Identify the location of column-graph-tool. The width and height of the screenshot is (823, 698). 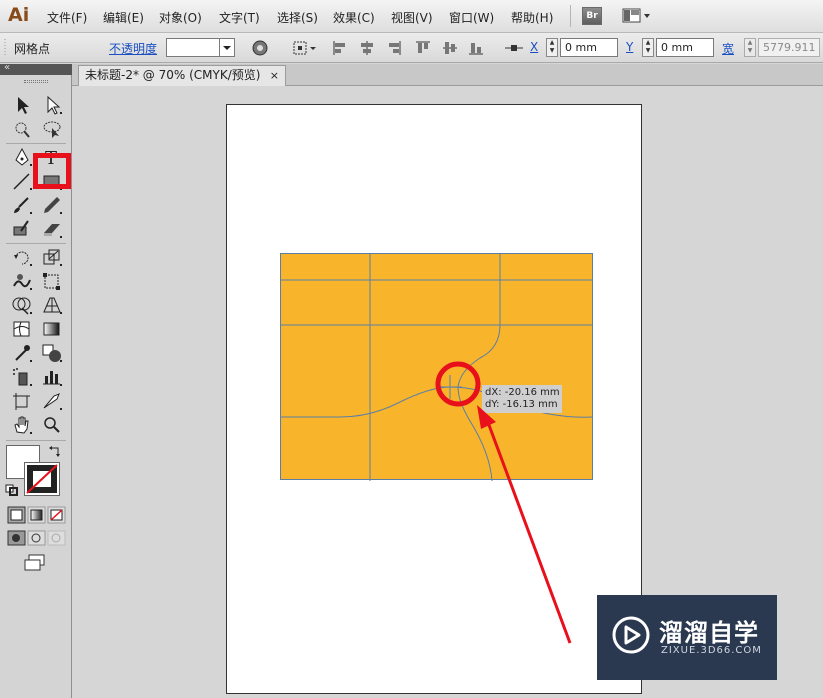
(52, 377).